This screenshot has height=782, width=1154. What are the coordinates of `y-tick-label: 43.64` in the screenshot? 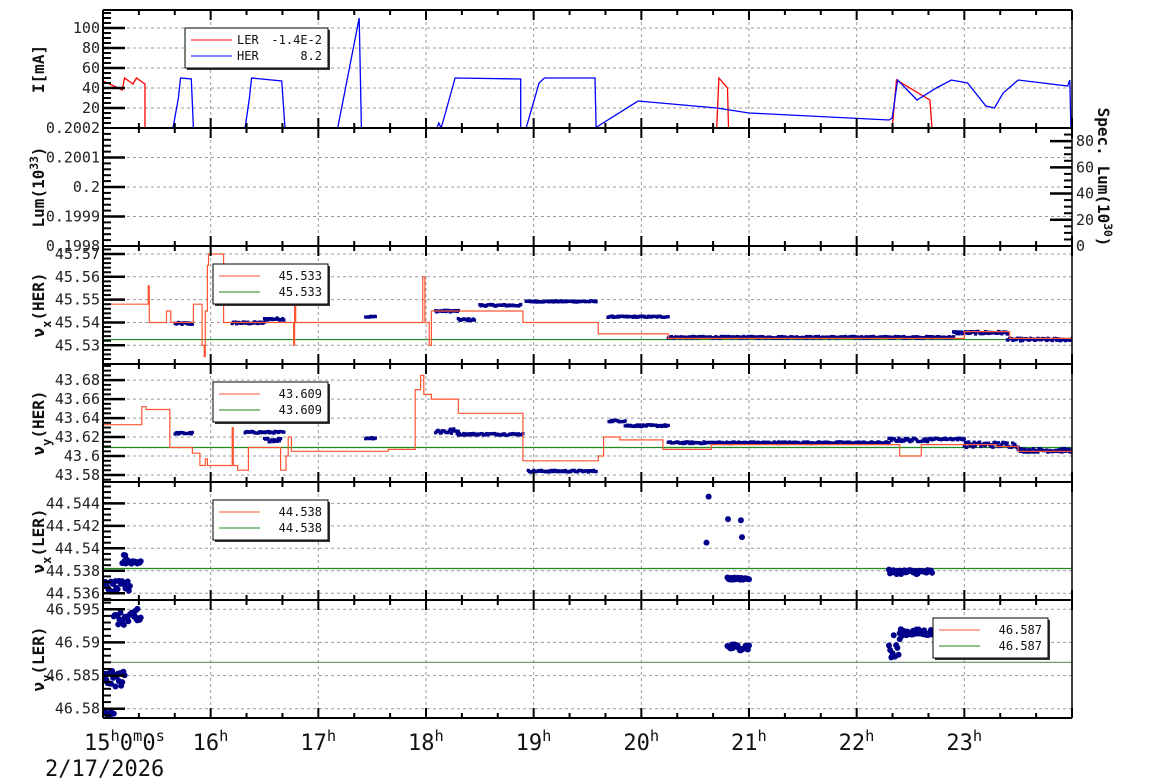 It's located at (77, 418).